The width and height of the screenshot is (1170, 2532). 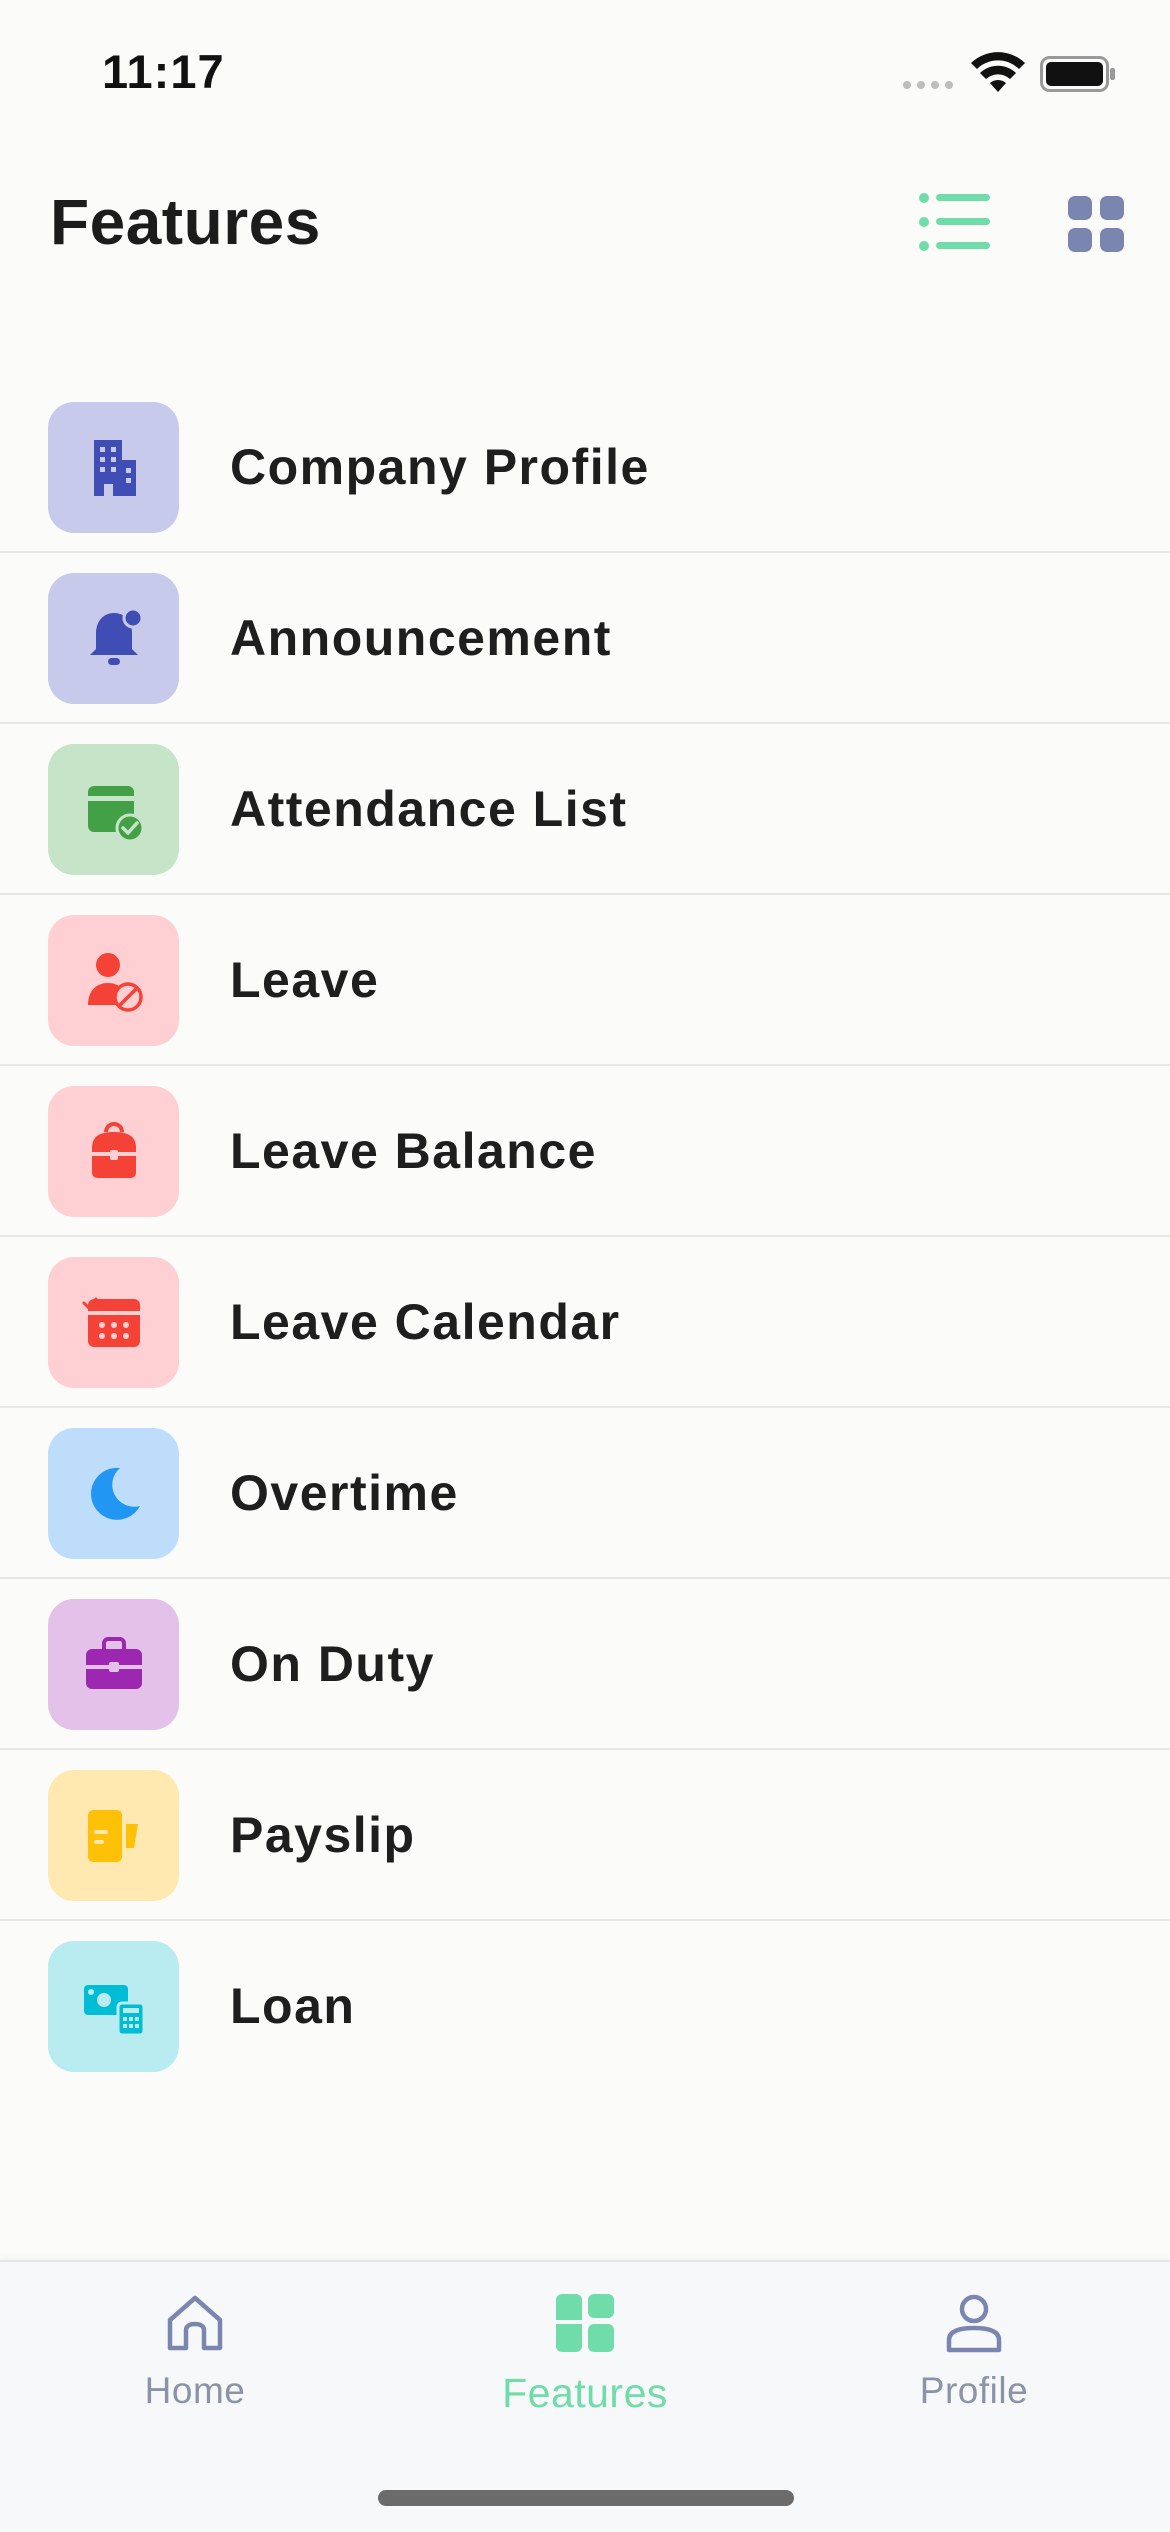 I want to click on feature-label: Loan, so click(x=293, y=2006).